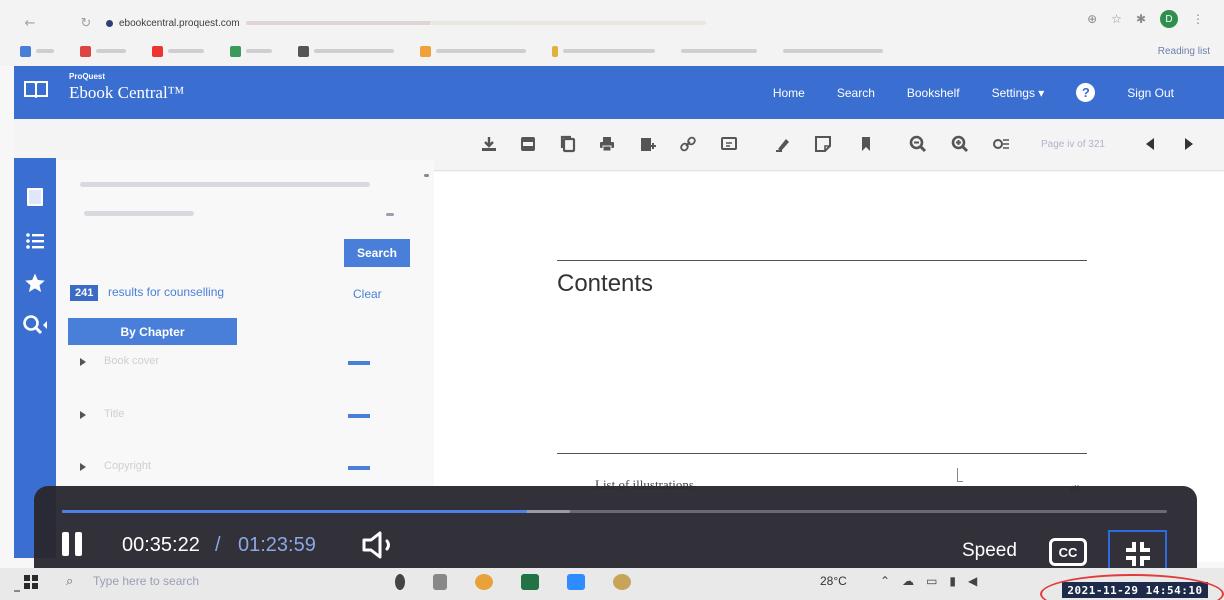  Describe the element at coordinates (789, 93) in the screenshot. I see `nav-home: Home` at that location.